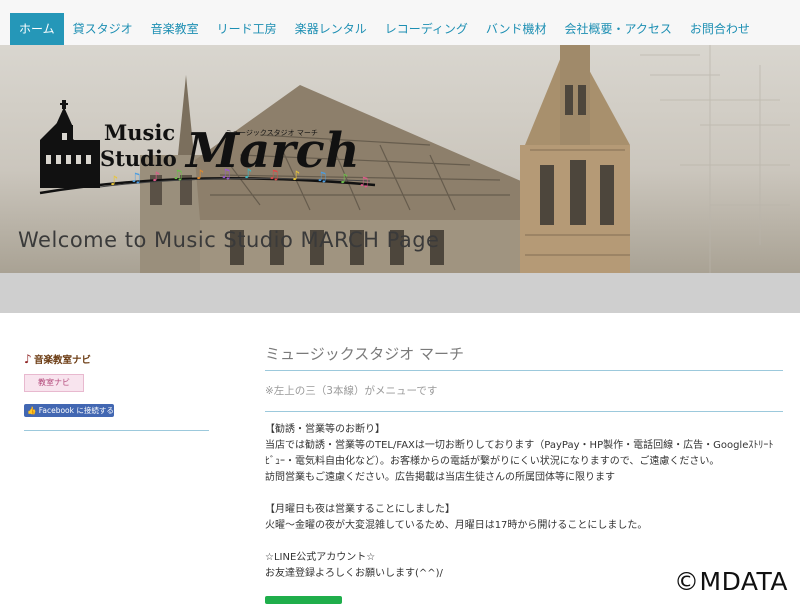 The width and height of the screenshot is (800, 604). Describe the element at coordinates (271, 132) in the screenshot. I see `logo-kana-text: ミュージックスタジオ マーチ` at that location.